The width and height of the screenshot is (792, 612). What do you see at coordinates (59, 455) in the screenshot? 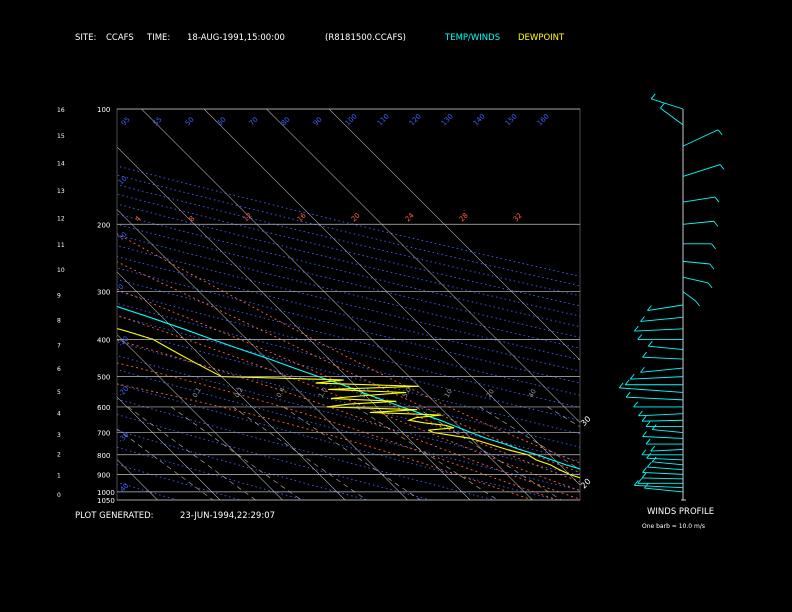
I see `height-km-label: 2` at bounding box center [59, 455].